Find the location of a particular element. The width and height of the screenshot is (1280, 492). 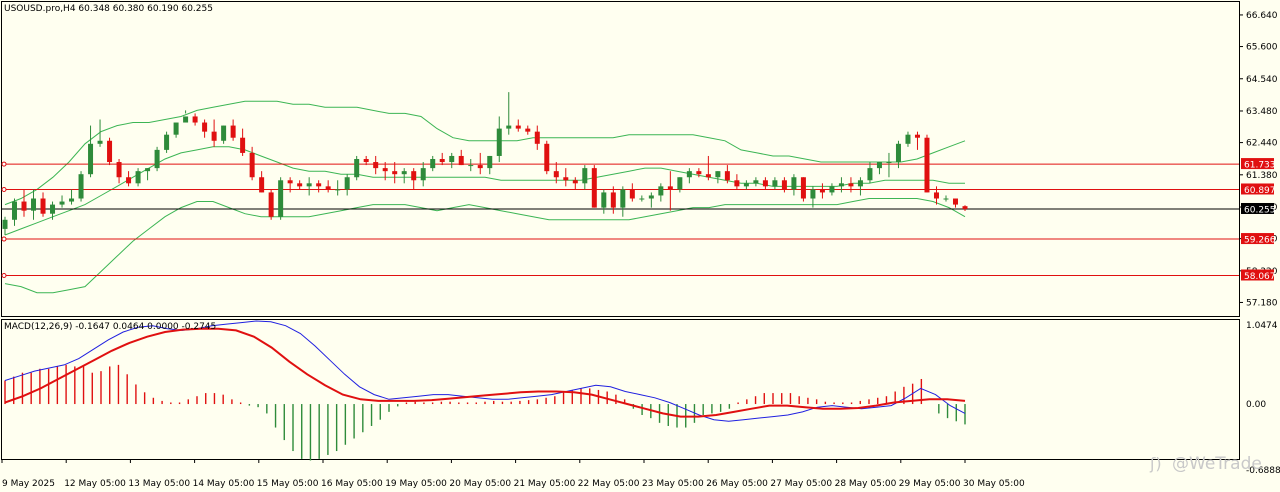

price-tag-label: 59.266 is located at coordinates (1260, 241).